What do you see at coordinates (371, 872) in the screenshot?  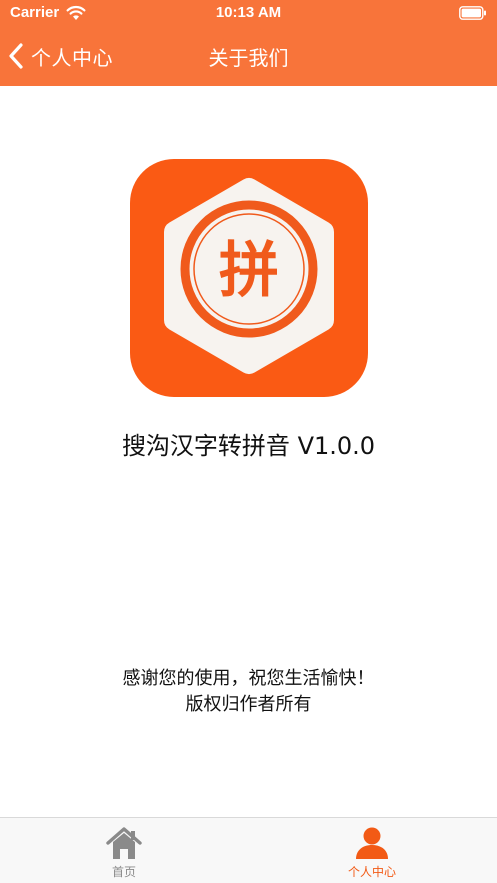 I see `tab-profile-label: 个人中心` at bounding box center [371, 872].